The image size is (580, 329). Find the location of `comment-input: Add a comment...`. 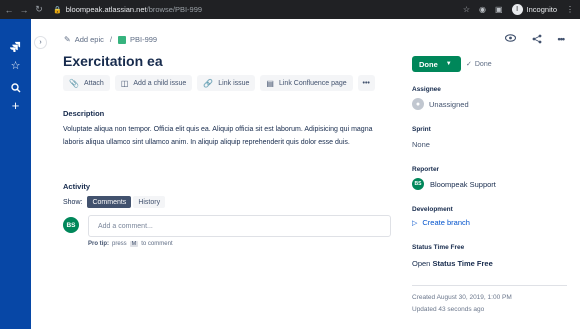

comment-input: Add a comment... is located at coordinates (239, 226).